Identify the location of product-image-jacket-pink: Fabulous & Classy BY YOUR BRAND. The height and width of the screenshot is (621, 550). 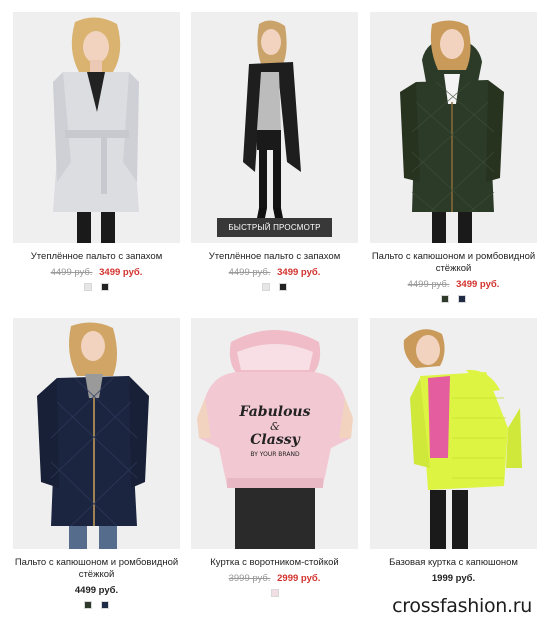
(274, 433).